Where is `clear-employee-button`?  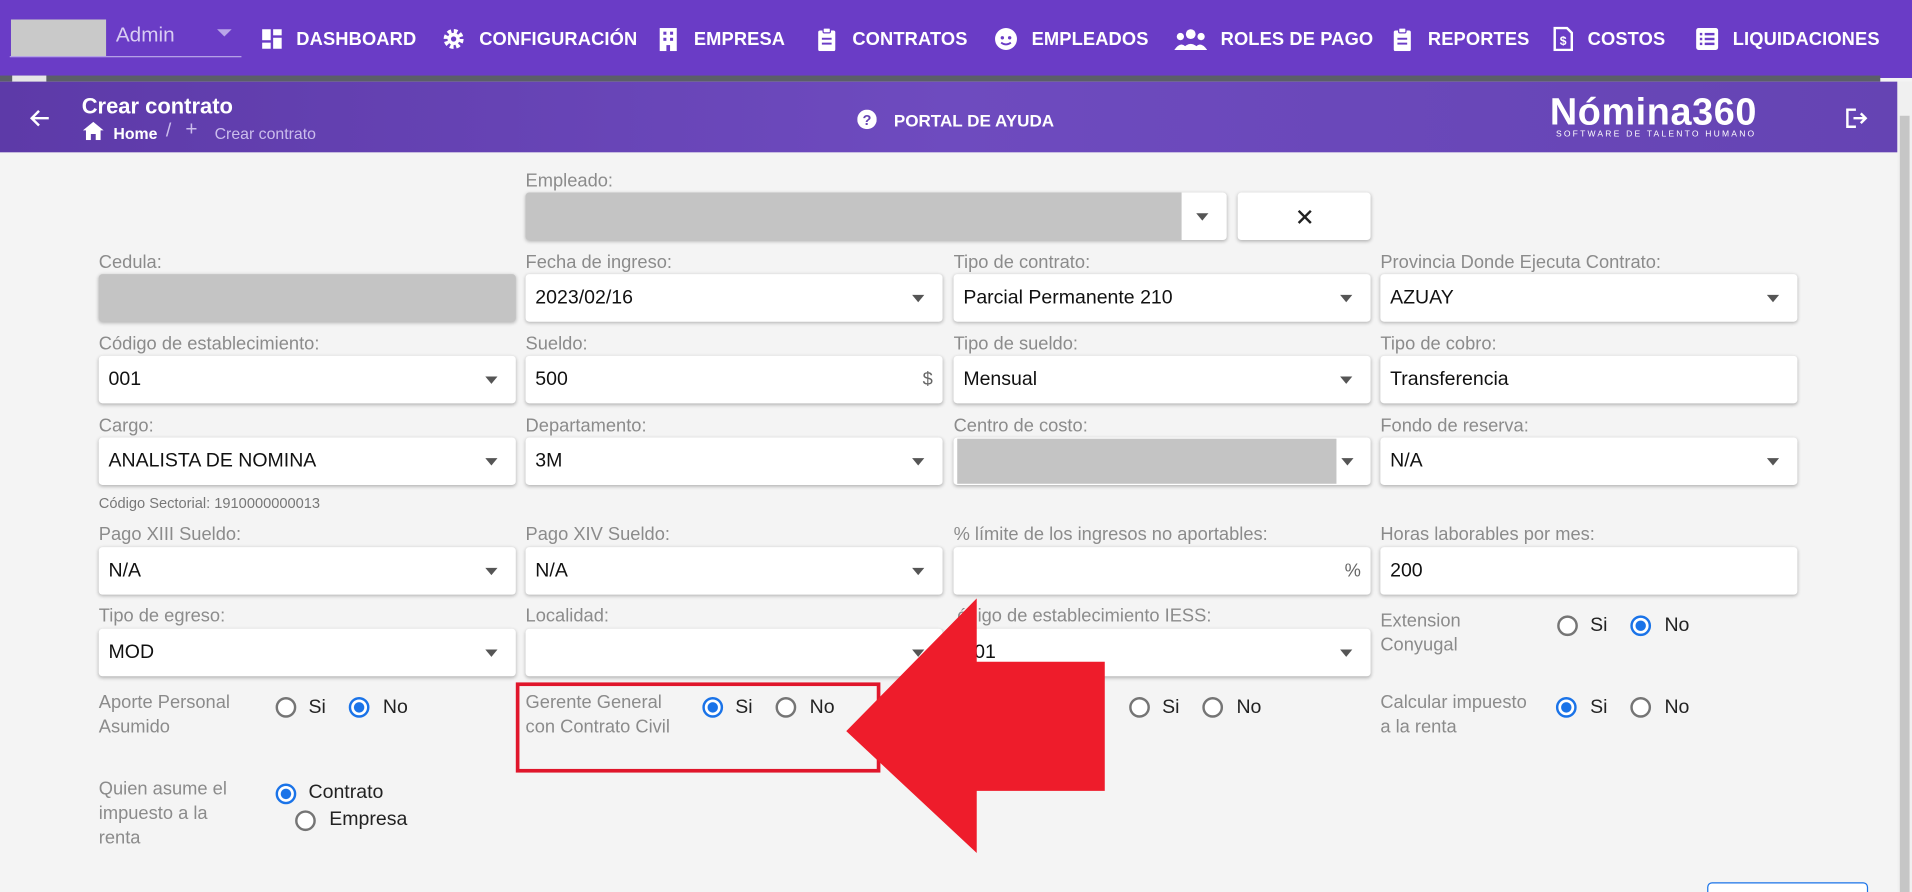 clear-employee-button is located at coordinates (1304, 216).